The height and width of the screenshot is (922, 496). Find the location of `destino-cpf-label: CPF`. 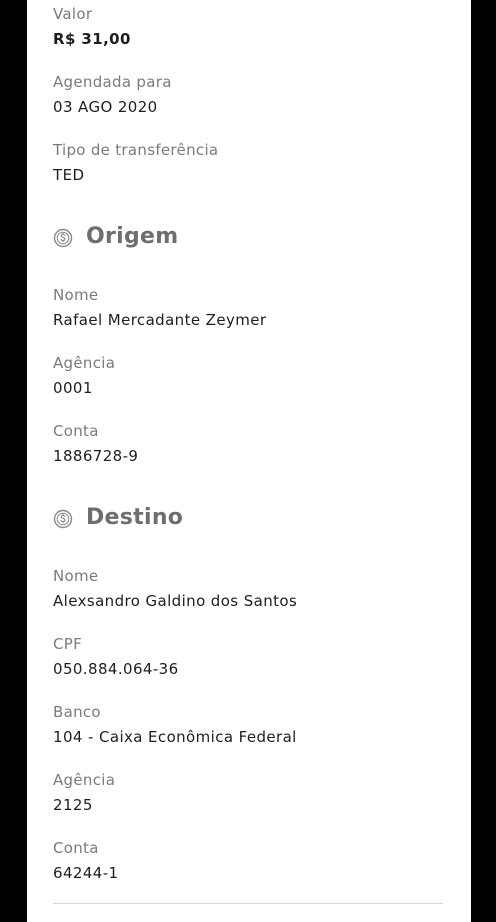

destino-cpf-label: CPF is located at coordinates (68, 644).